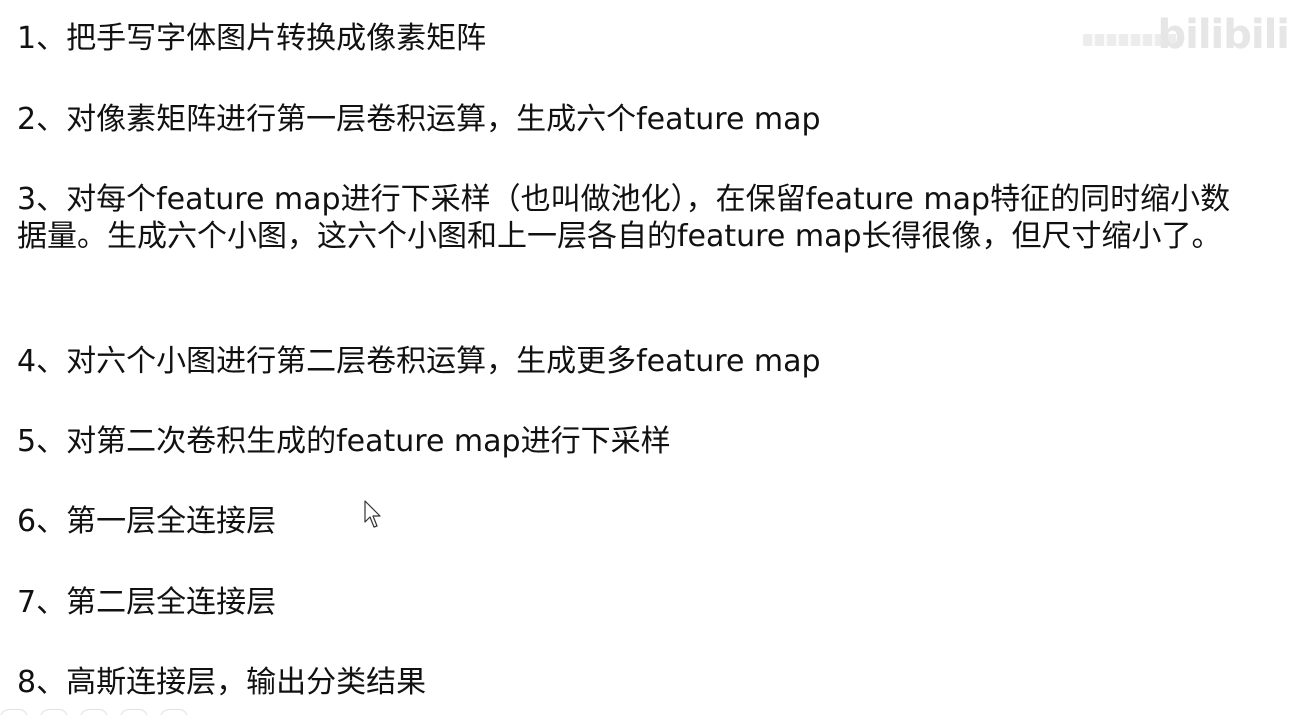 The image size is (1295, 715). I want to click on step-1: 1、把手写字体图片转换成像素矩阵, so click(252, 38).